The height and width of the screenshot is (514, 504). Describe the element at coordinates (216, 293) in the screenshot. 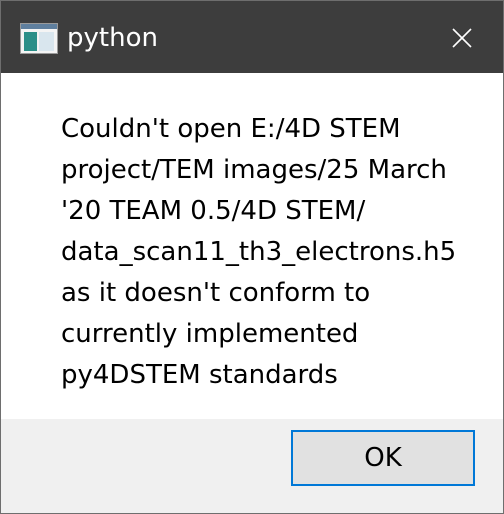

I see `message-line: as it doesn't conform to` at that location.